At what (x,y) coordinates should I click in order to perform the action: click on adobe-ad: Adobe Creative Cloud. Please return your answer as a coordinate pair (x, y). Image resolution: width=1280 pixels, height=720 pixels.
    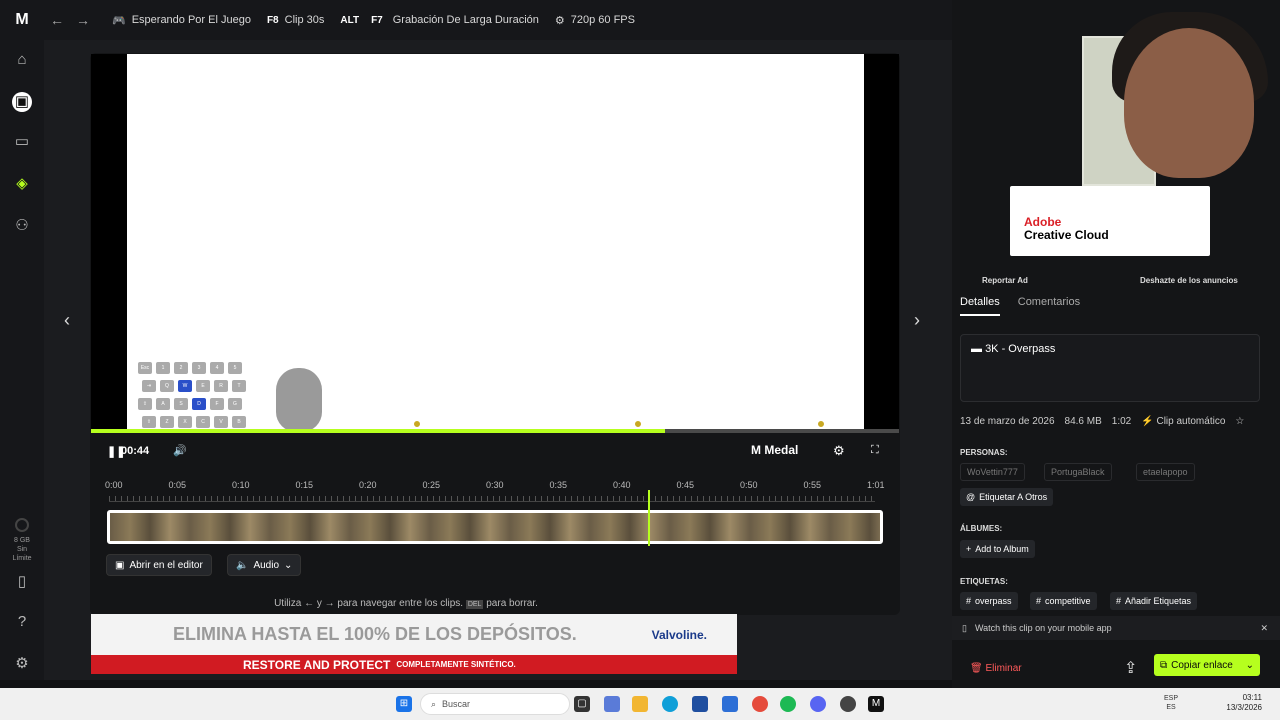
    Looking at the image, I should click on (1110, 221).